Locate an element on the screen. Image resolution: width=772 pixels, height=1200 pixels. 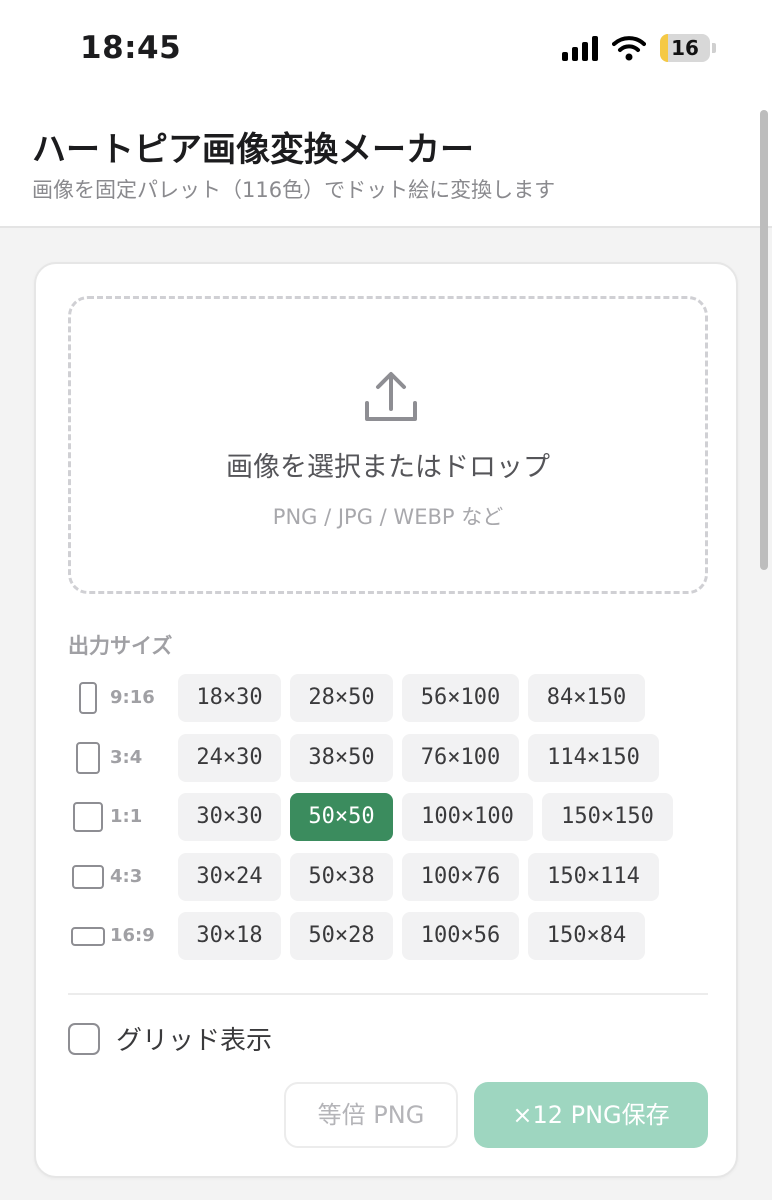
size-option-button: 56×100 is located at coordinates (460, 698).